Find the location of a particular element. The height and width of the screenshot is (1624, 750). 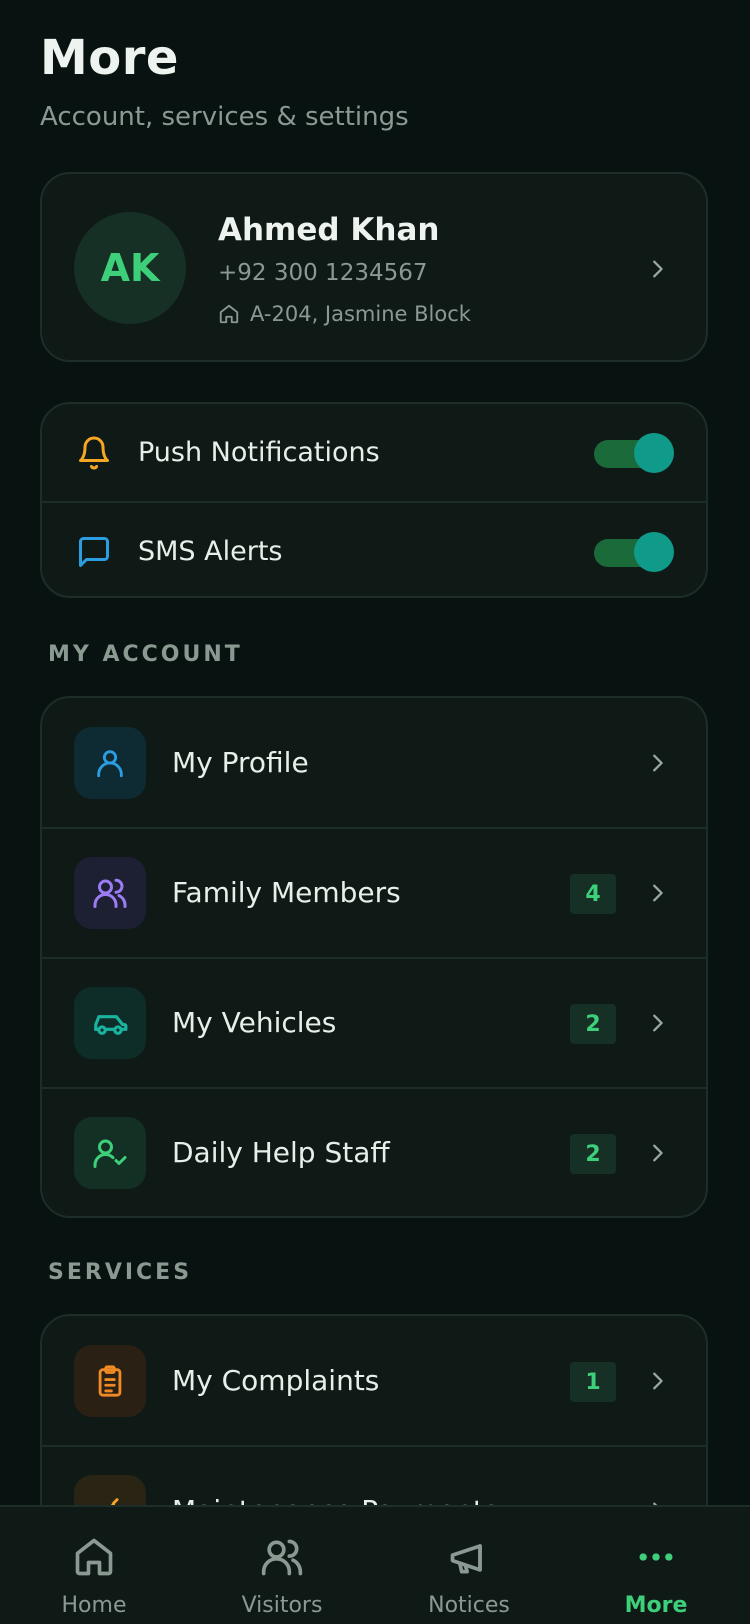

menu-item-daily-help-staff: Daily Help Staff 2 is located at coordinates (374, 1152).